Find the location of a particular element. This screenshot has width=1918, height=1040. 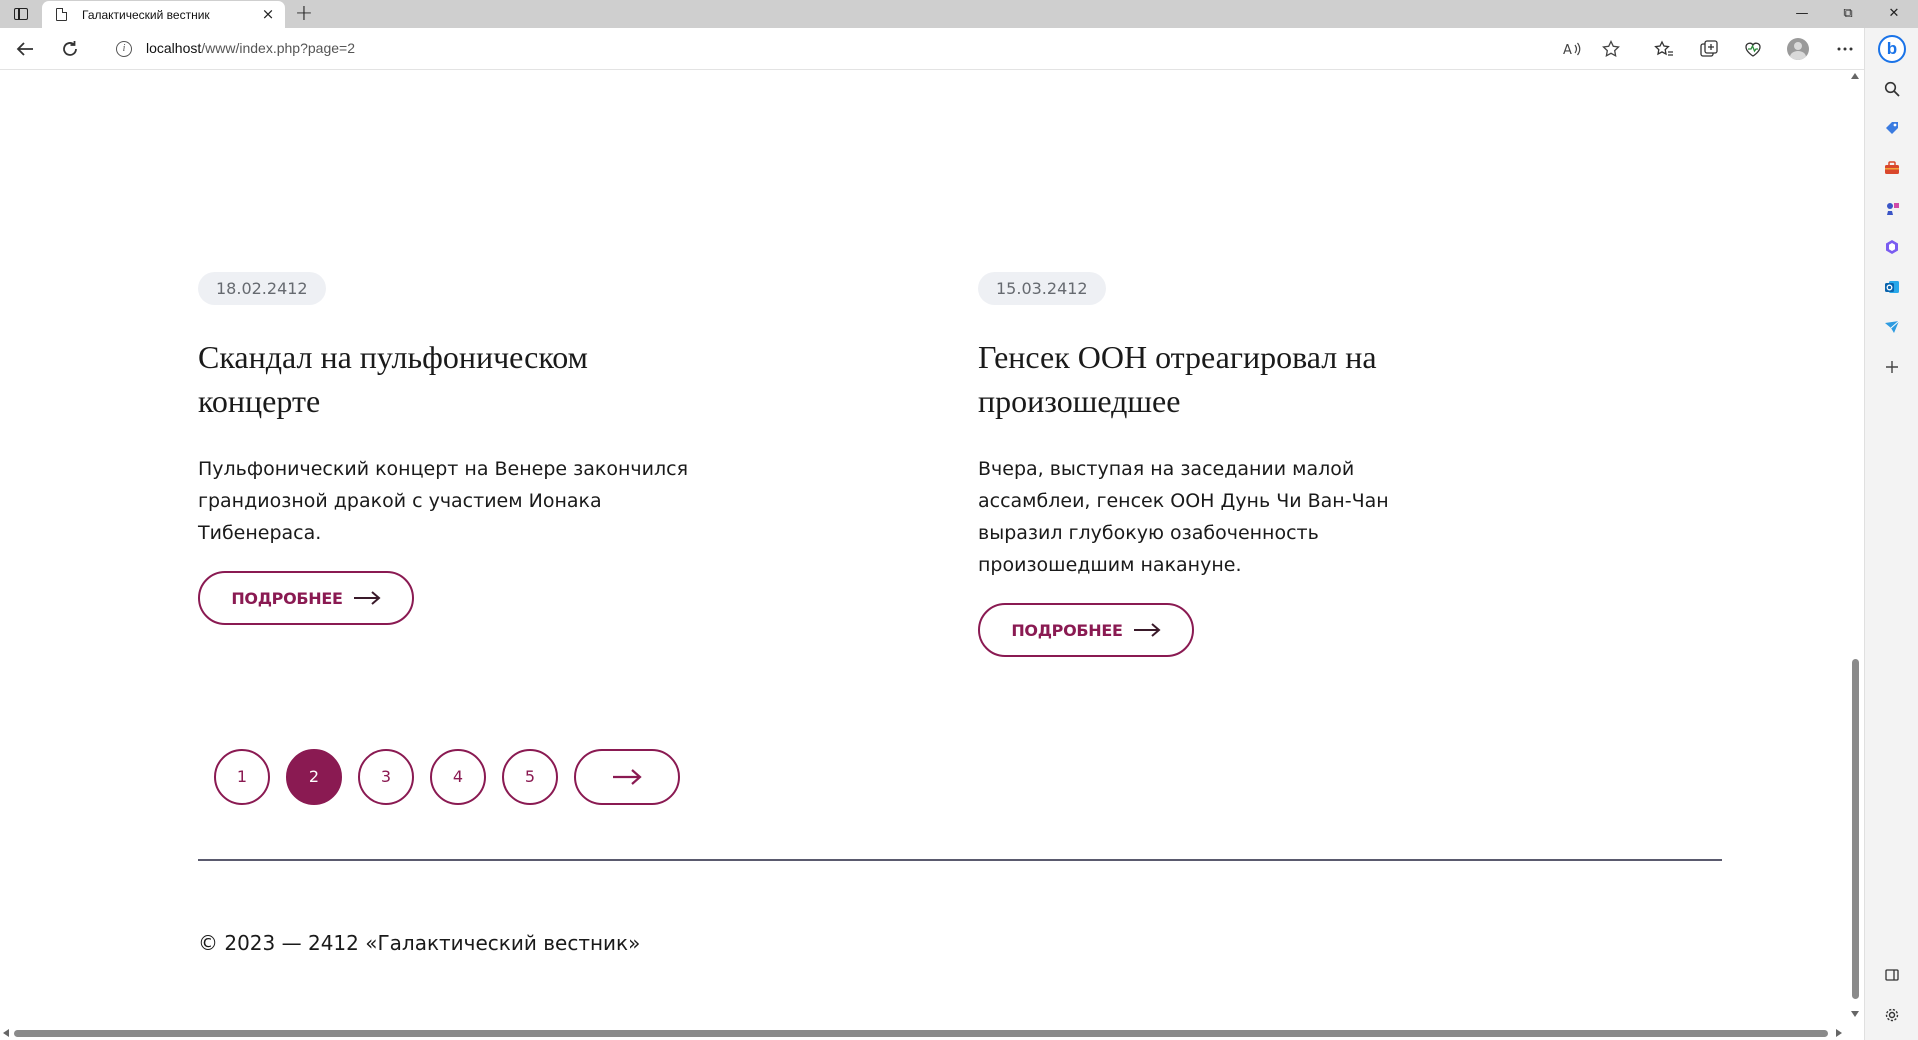

horizontal-scrollbar is located at coordinates (923, 1033).